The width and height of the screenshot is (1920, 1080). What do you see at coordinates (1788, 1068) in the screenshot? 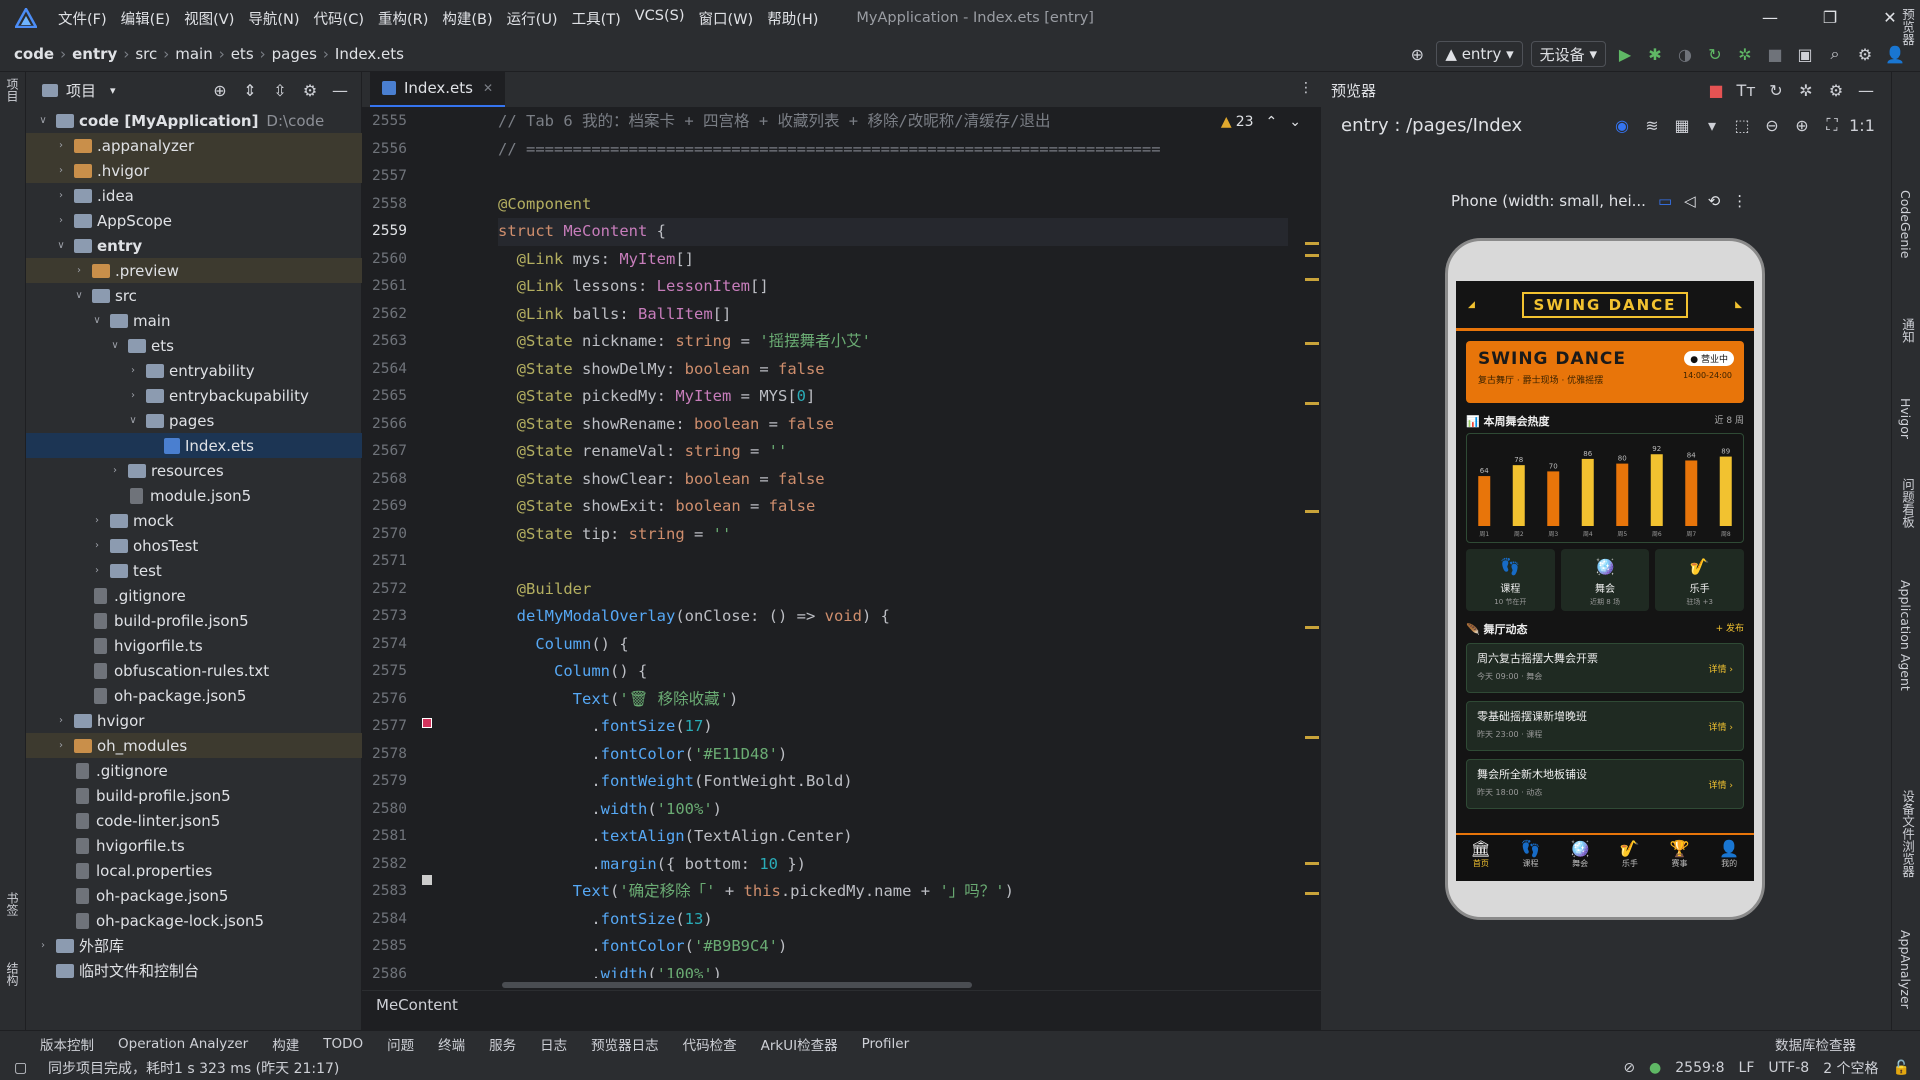
I see `file-encoding: UTF-8` at bounding box center [1788, 1068].